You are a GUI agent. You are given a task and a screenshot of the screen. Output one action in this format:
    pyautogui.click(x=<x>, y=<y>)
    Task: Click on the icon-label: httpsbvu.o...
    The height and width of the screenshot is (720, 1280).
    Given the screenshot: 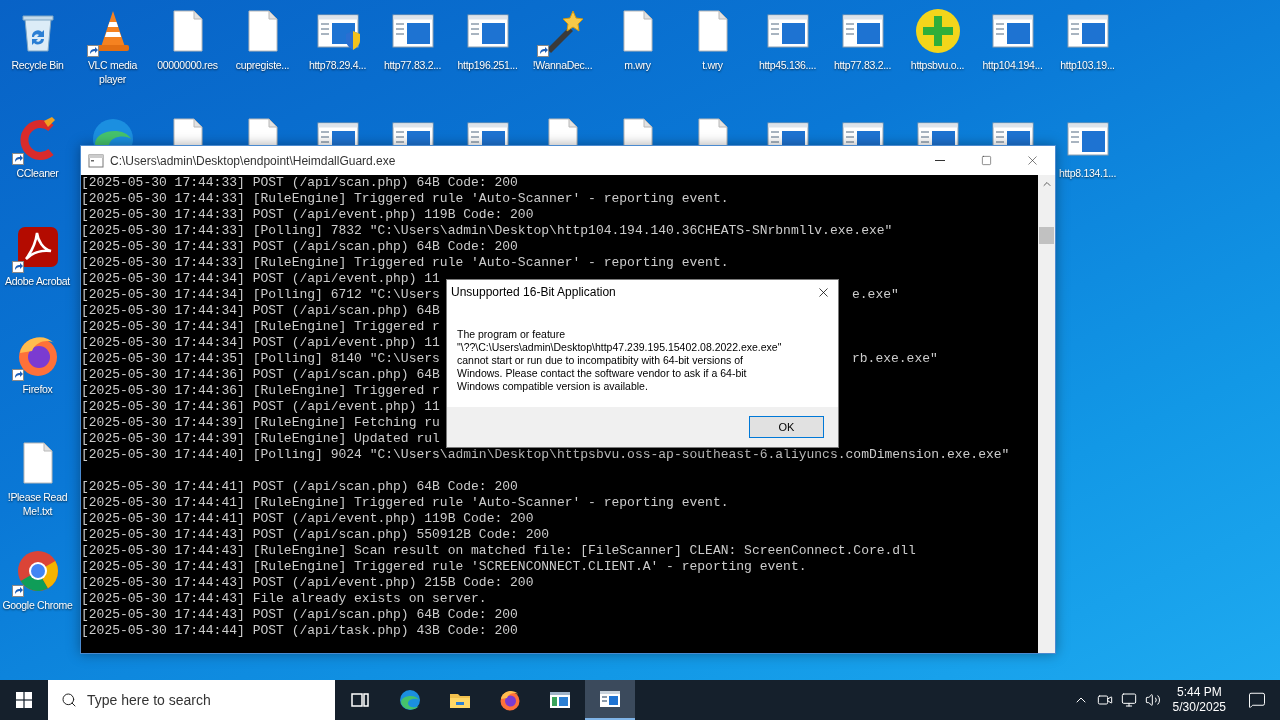 What is the action you would take?
    pyautogui.click(x=937, y=65)
    